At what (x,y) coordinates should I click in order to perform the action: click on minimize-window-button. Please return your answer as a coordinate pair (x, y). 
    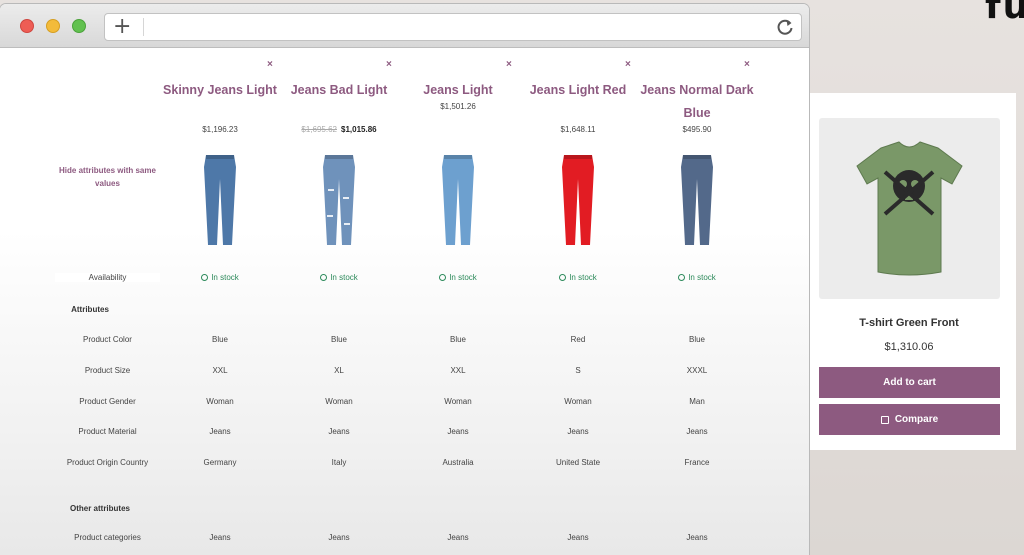
    Looking at the image, I should click on (53, 26).